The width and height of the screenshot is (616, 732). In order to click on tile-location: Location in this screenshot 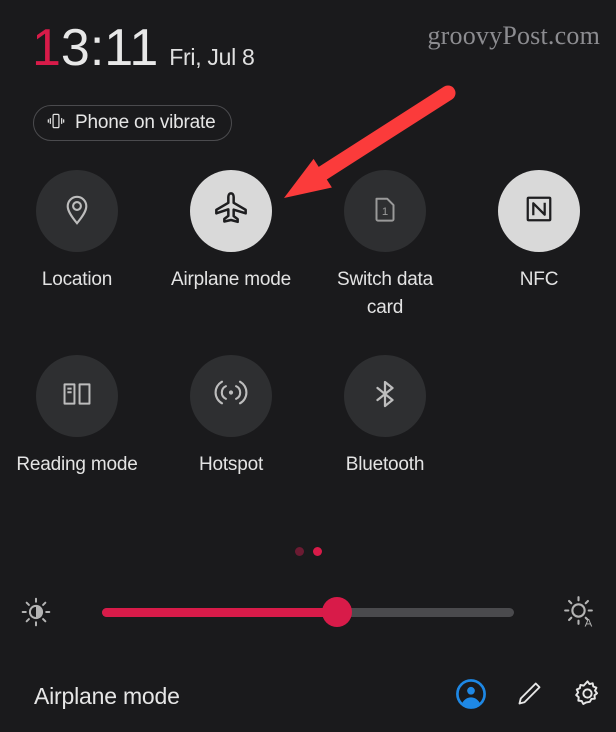, I will do `click(77, 246)`.